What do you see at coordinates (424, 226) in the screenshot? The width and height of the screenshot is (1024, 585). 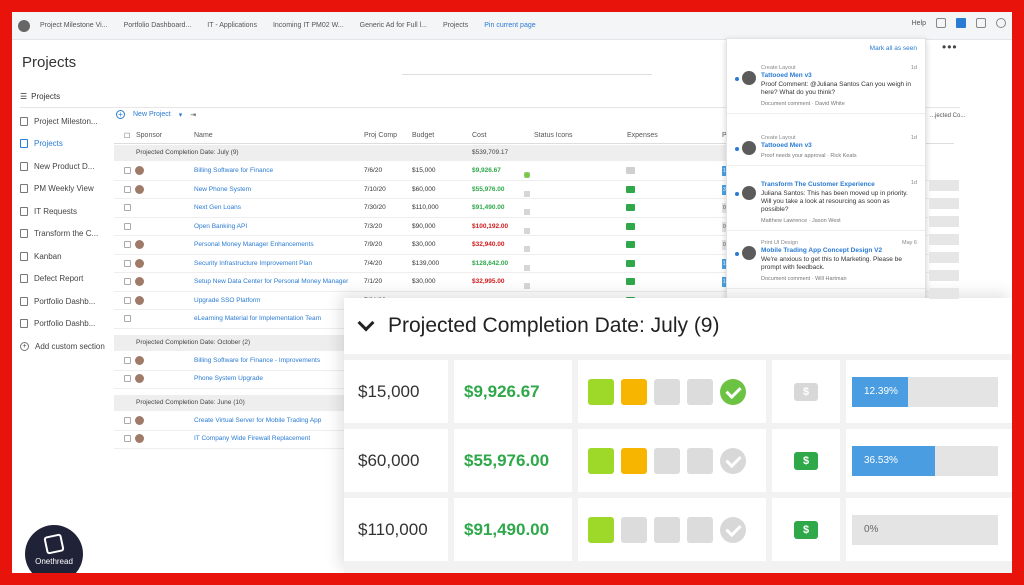 I see `budget-value: $90,000` at bounding box center [424, 226].